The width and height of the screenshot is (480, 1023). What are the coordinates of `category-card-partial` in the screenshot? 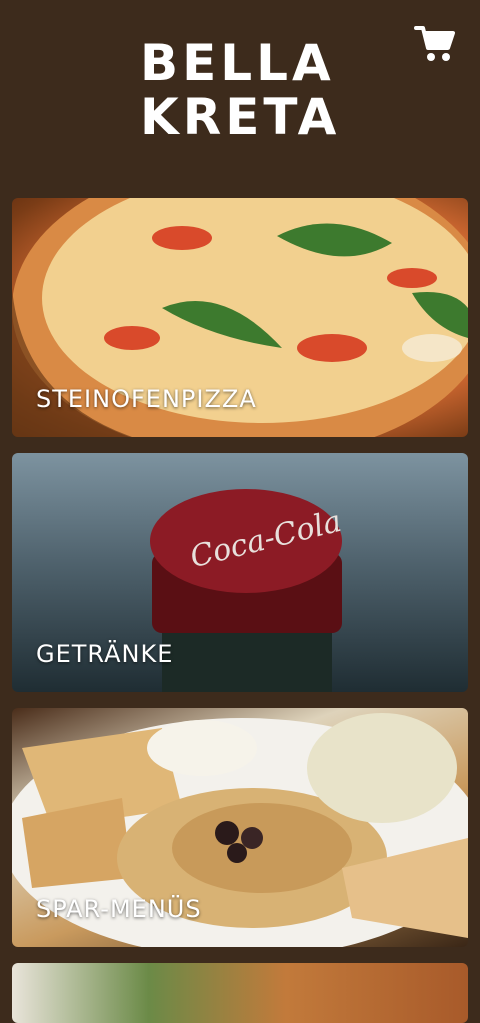 It's located at (240, 993).